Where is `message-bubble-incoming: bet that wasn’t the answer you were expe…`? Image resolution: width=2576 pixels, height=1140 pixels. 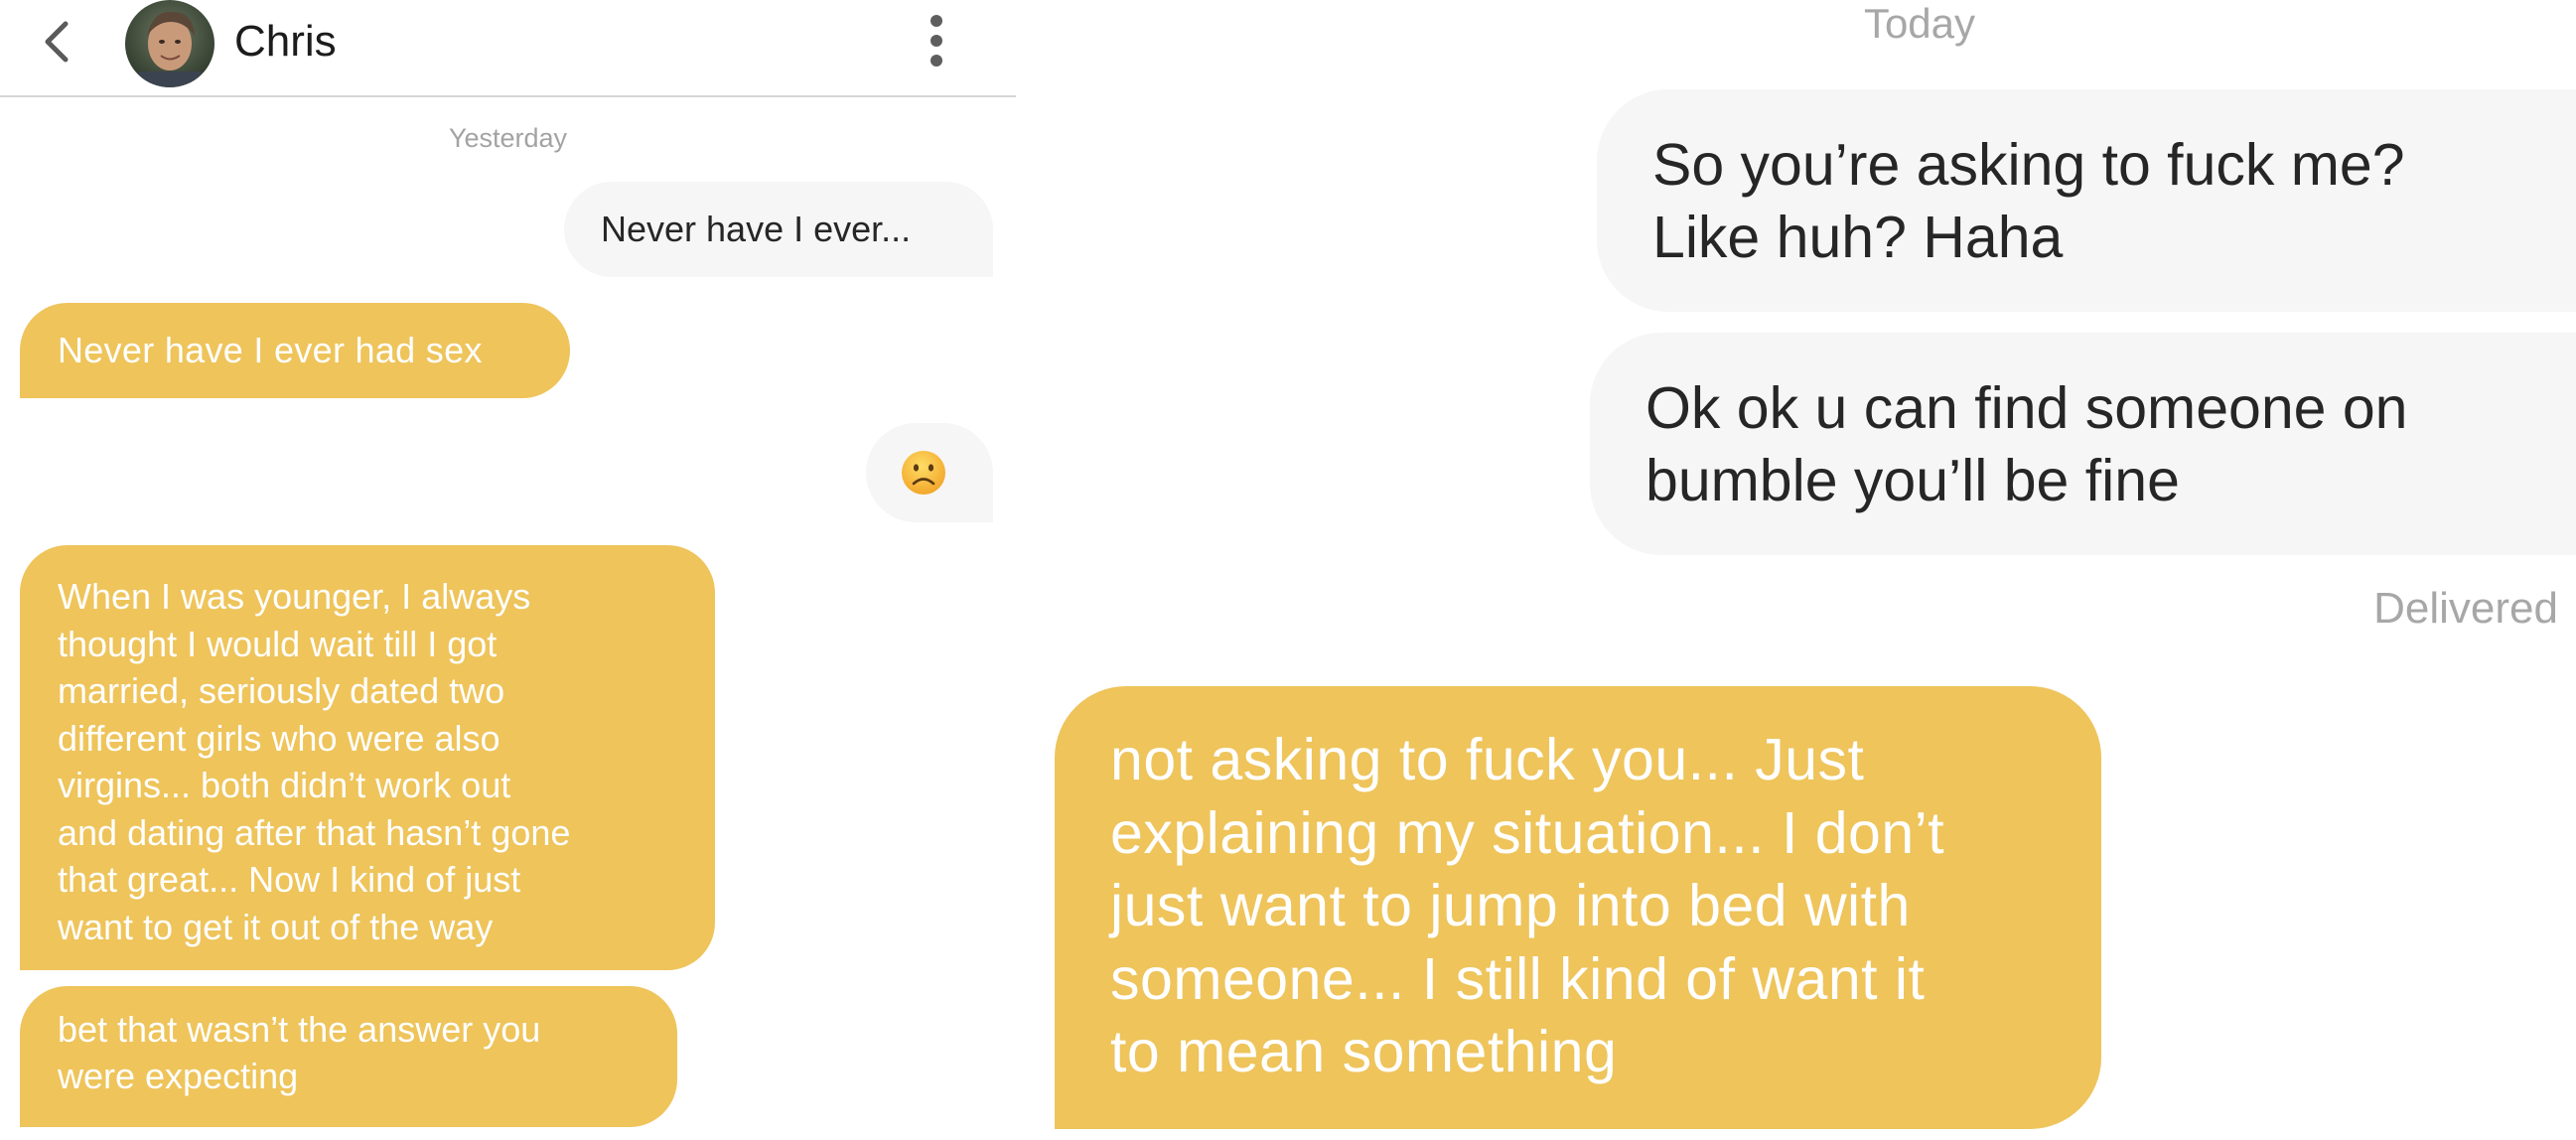 message-bubble-incoming: bet that wasn’t the answer you were expe… is located at coordinates (349, 1056).